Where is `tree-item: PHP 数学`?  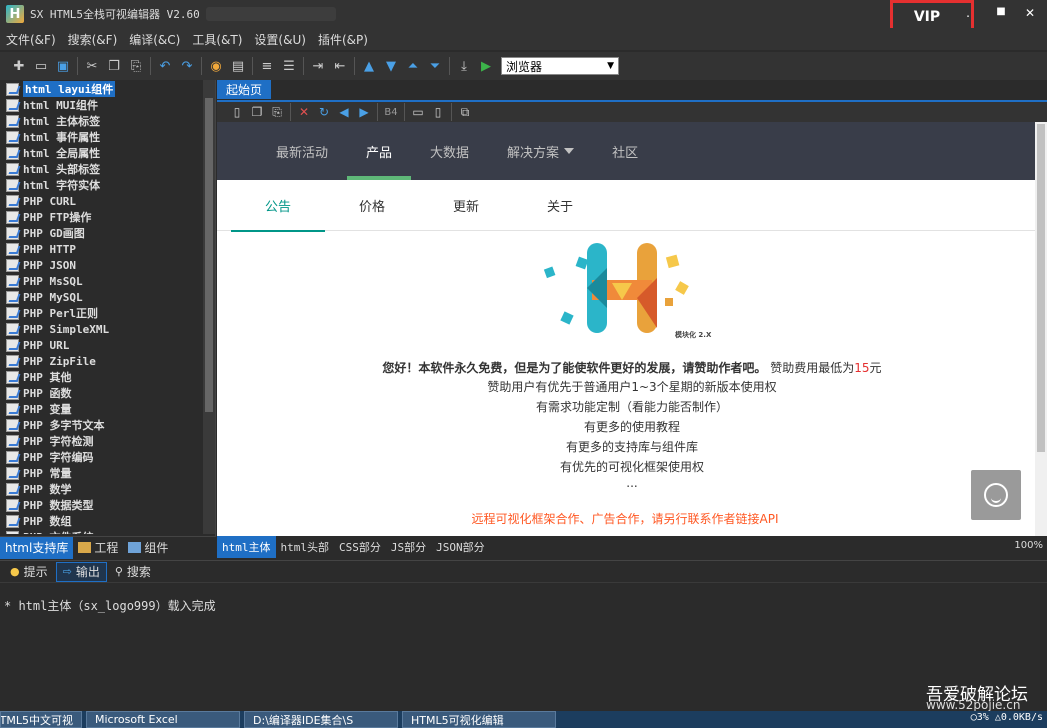
tree-item: PHP 数学 is located at coordinates (101, 489).